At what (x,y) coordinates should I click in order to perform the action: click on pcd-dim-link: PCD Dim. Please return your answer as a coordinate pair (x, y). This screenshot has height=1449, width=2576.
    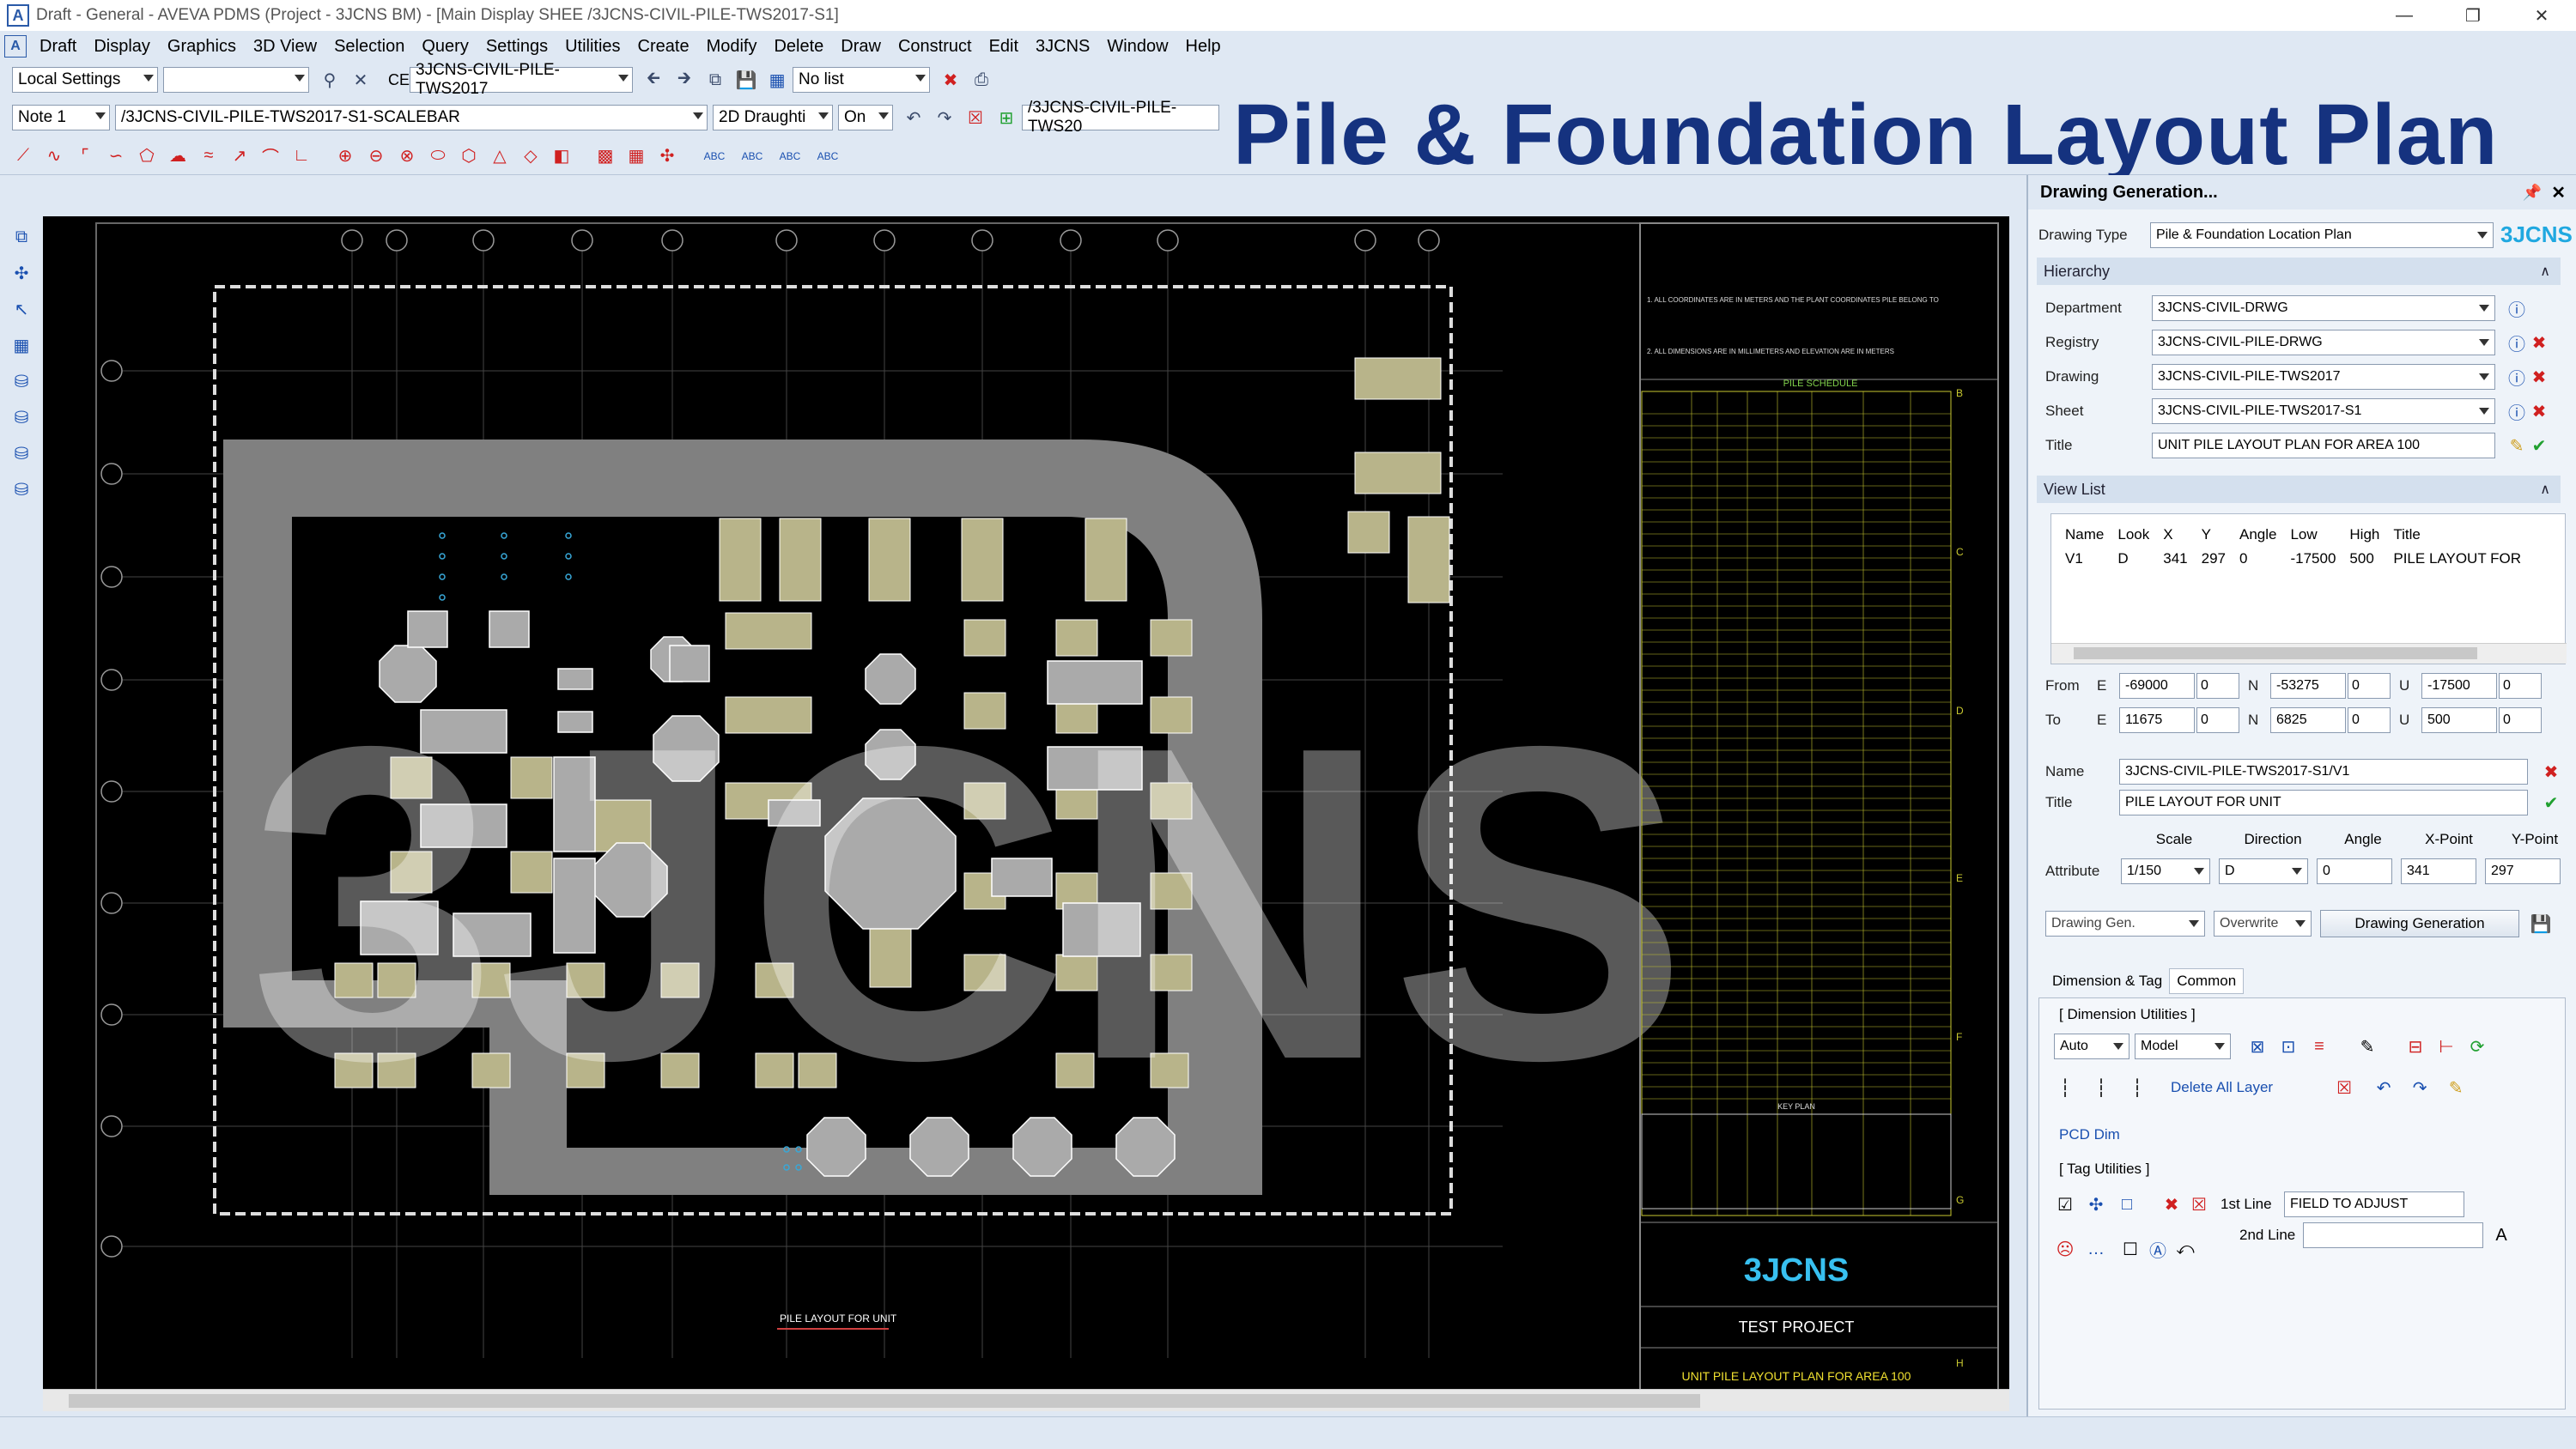
    Looking at the image, I should click on (2090, 1134).